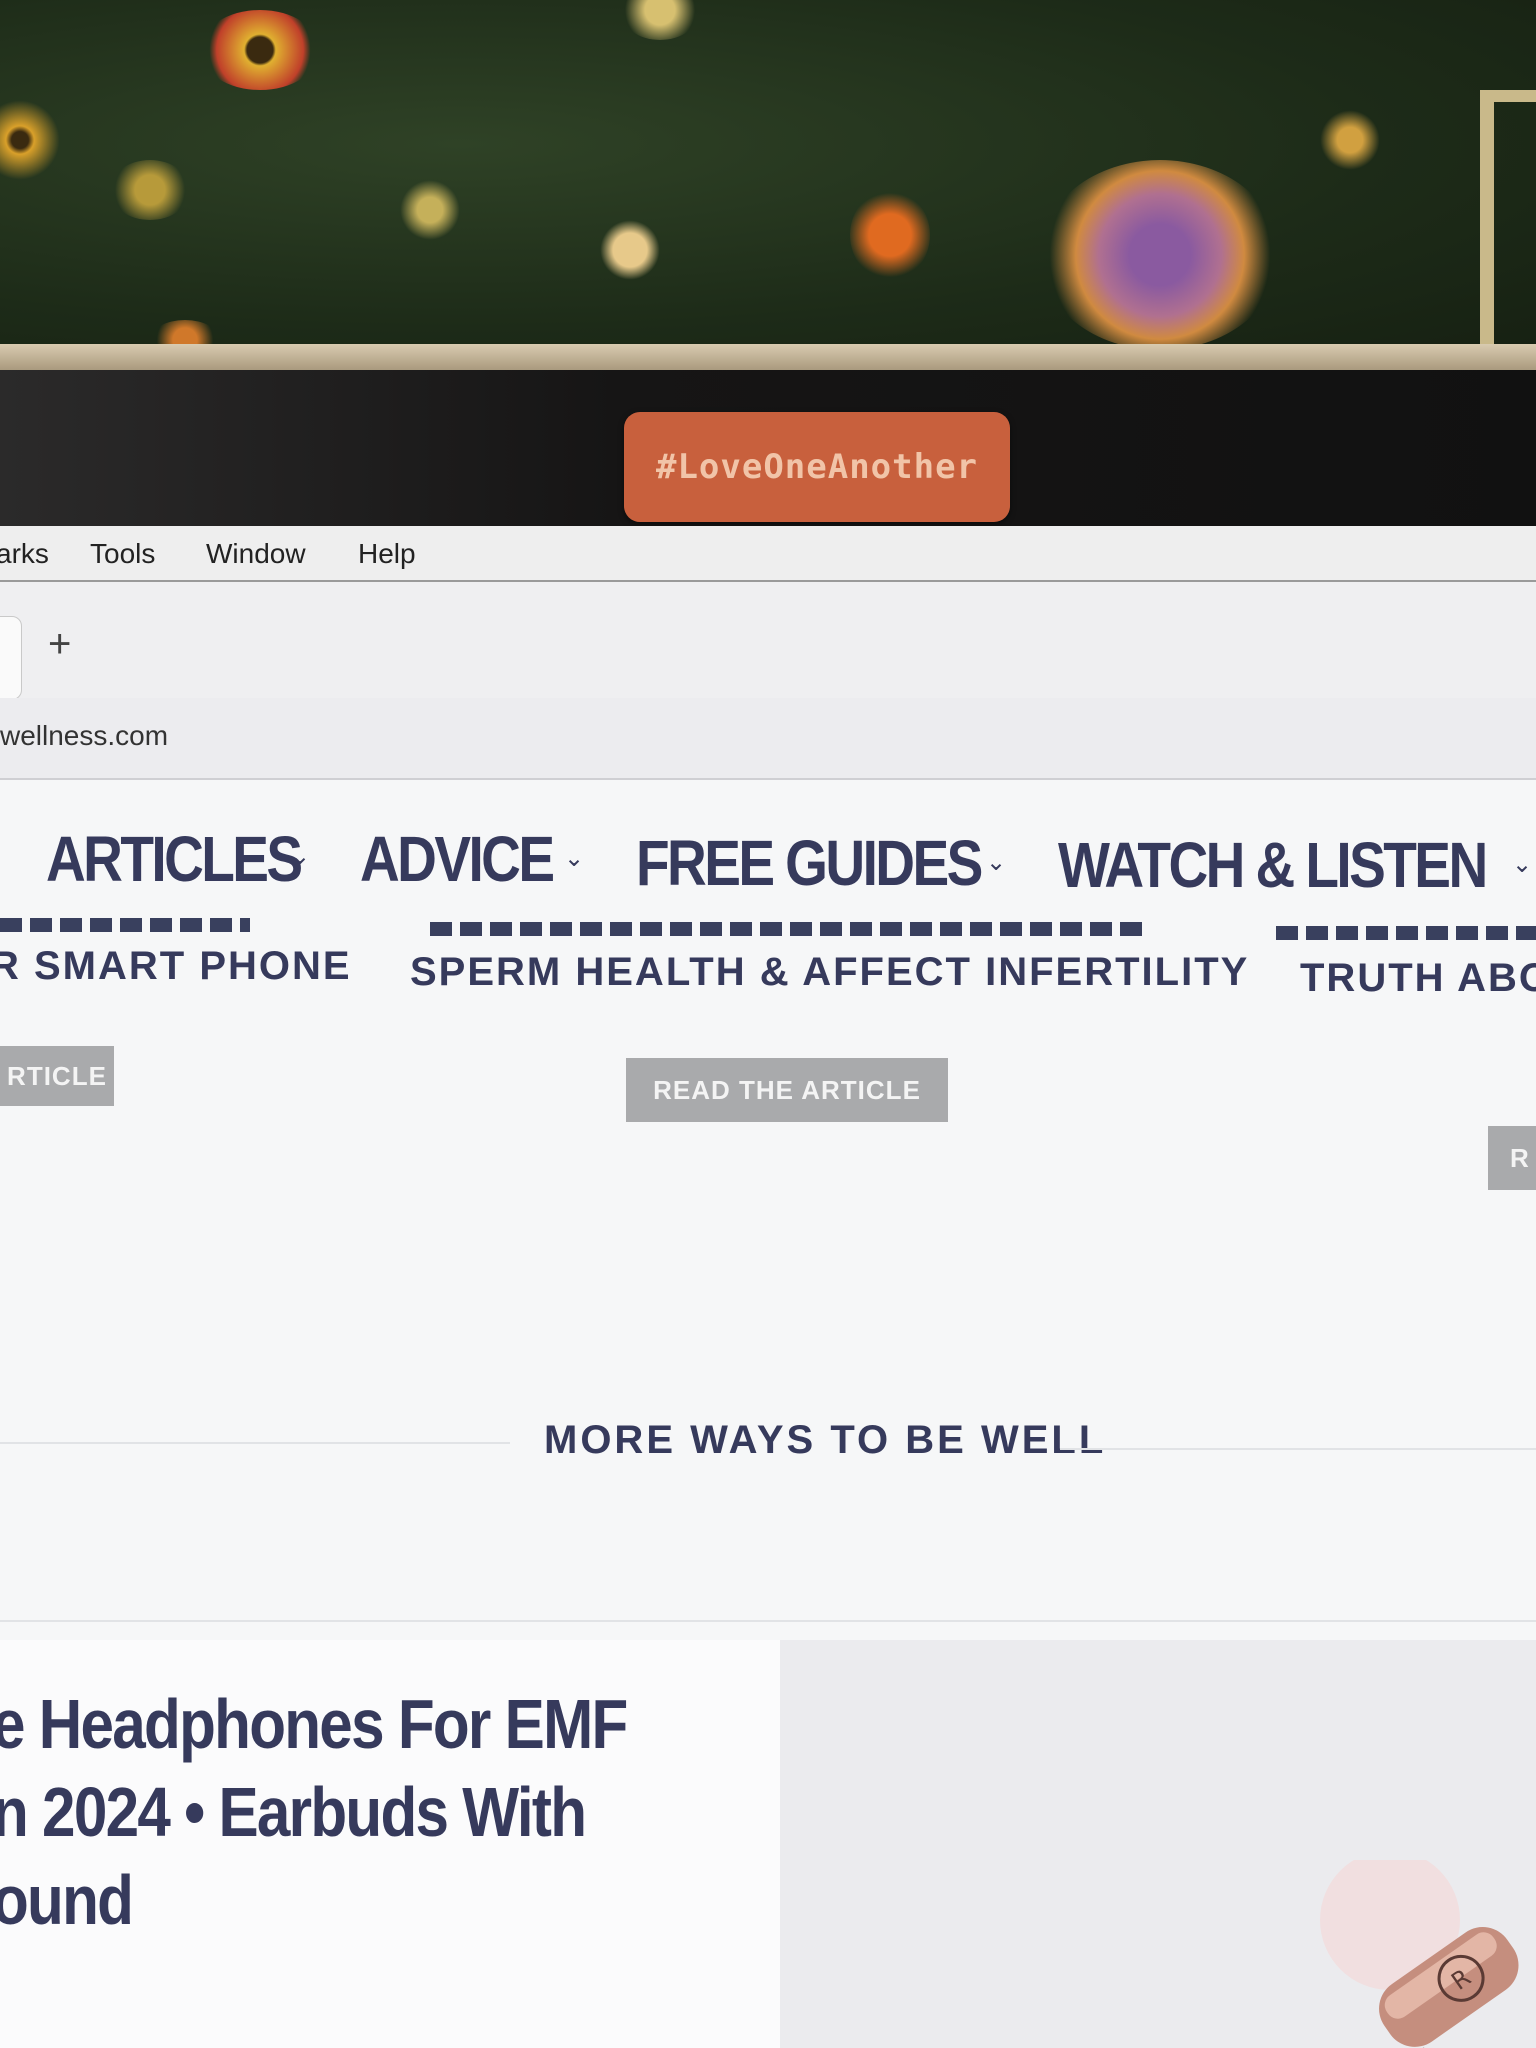 This screenshot has height=2048, width=1536. Describe the element at coordinates (174, 859) in the screenshot. I see `nav-articles: ARTICLES` at that location.